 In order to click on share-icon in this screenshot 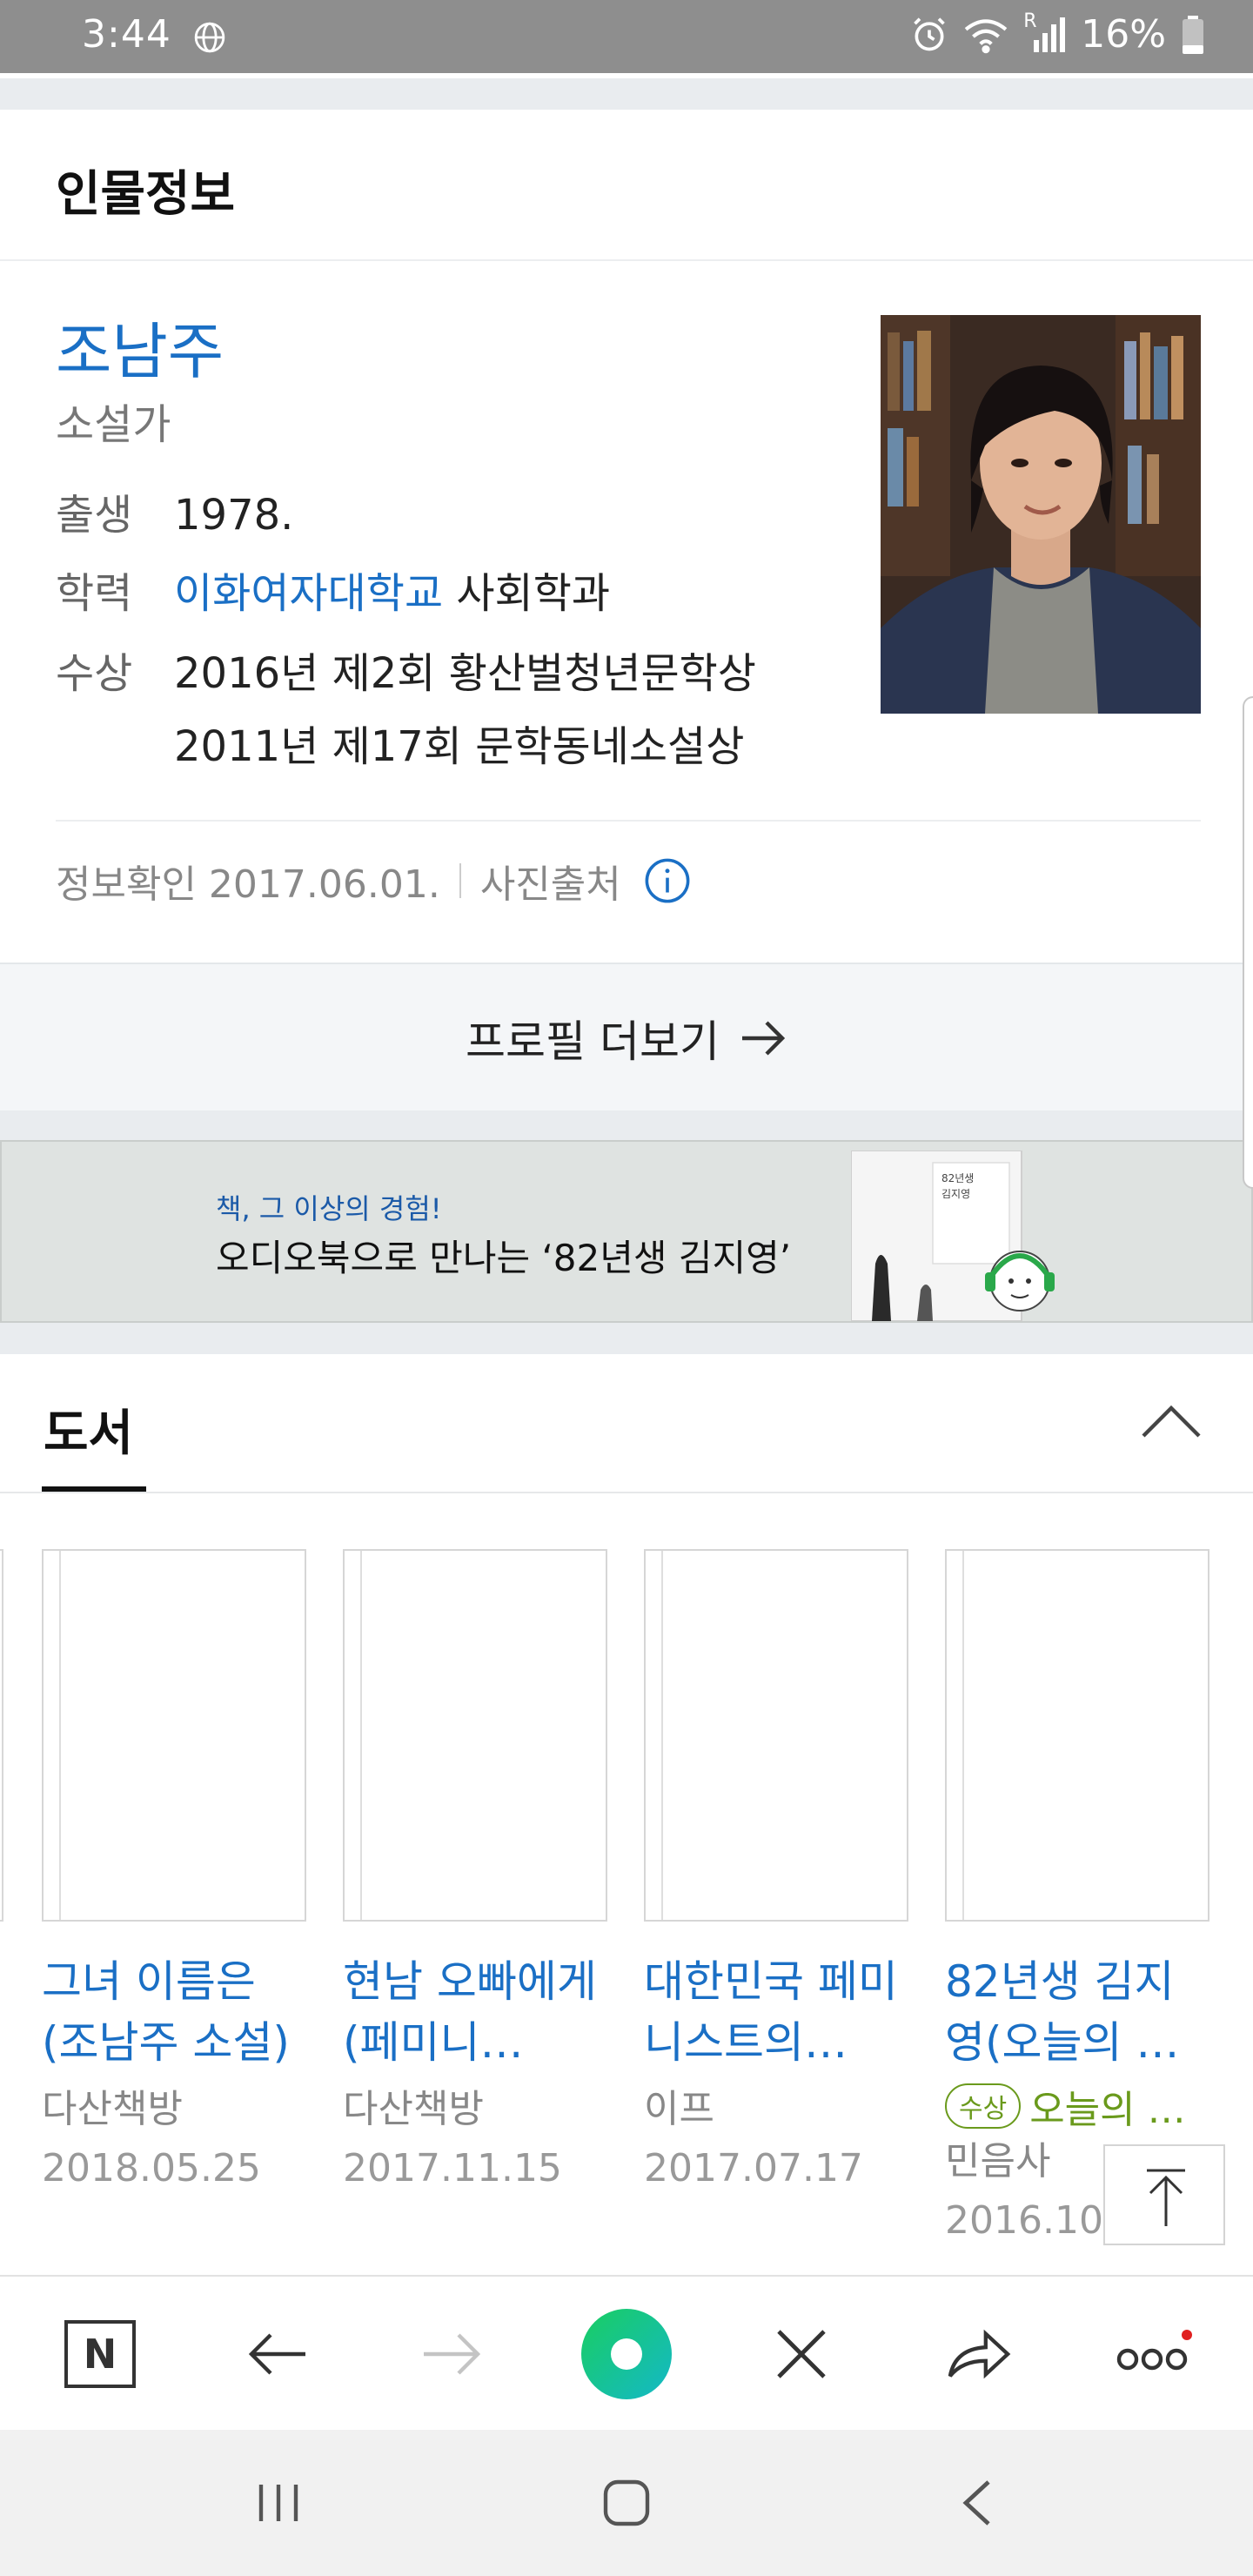, I will do `click(979, 2354)`.